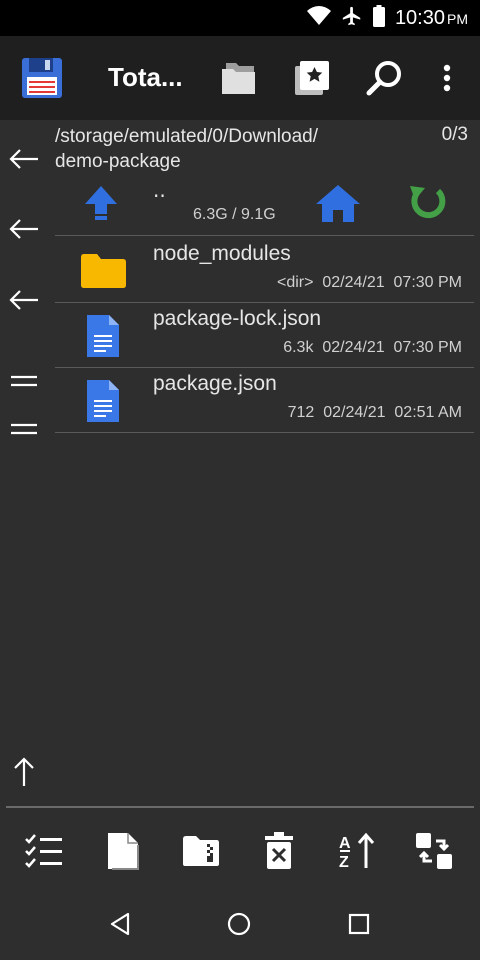 The image size is (480, 960). What do you see at coordinates (123, 851) in the screenshot?
I see `new-file-icon` at bounding box center [123, 851].